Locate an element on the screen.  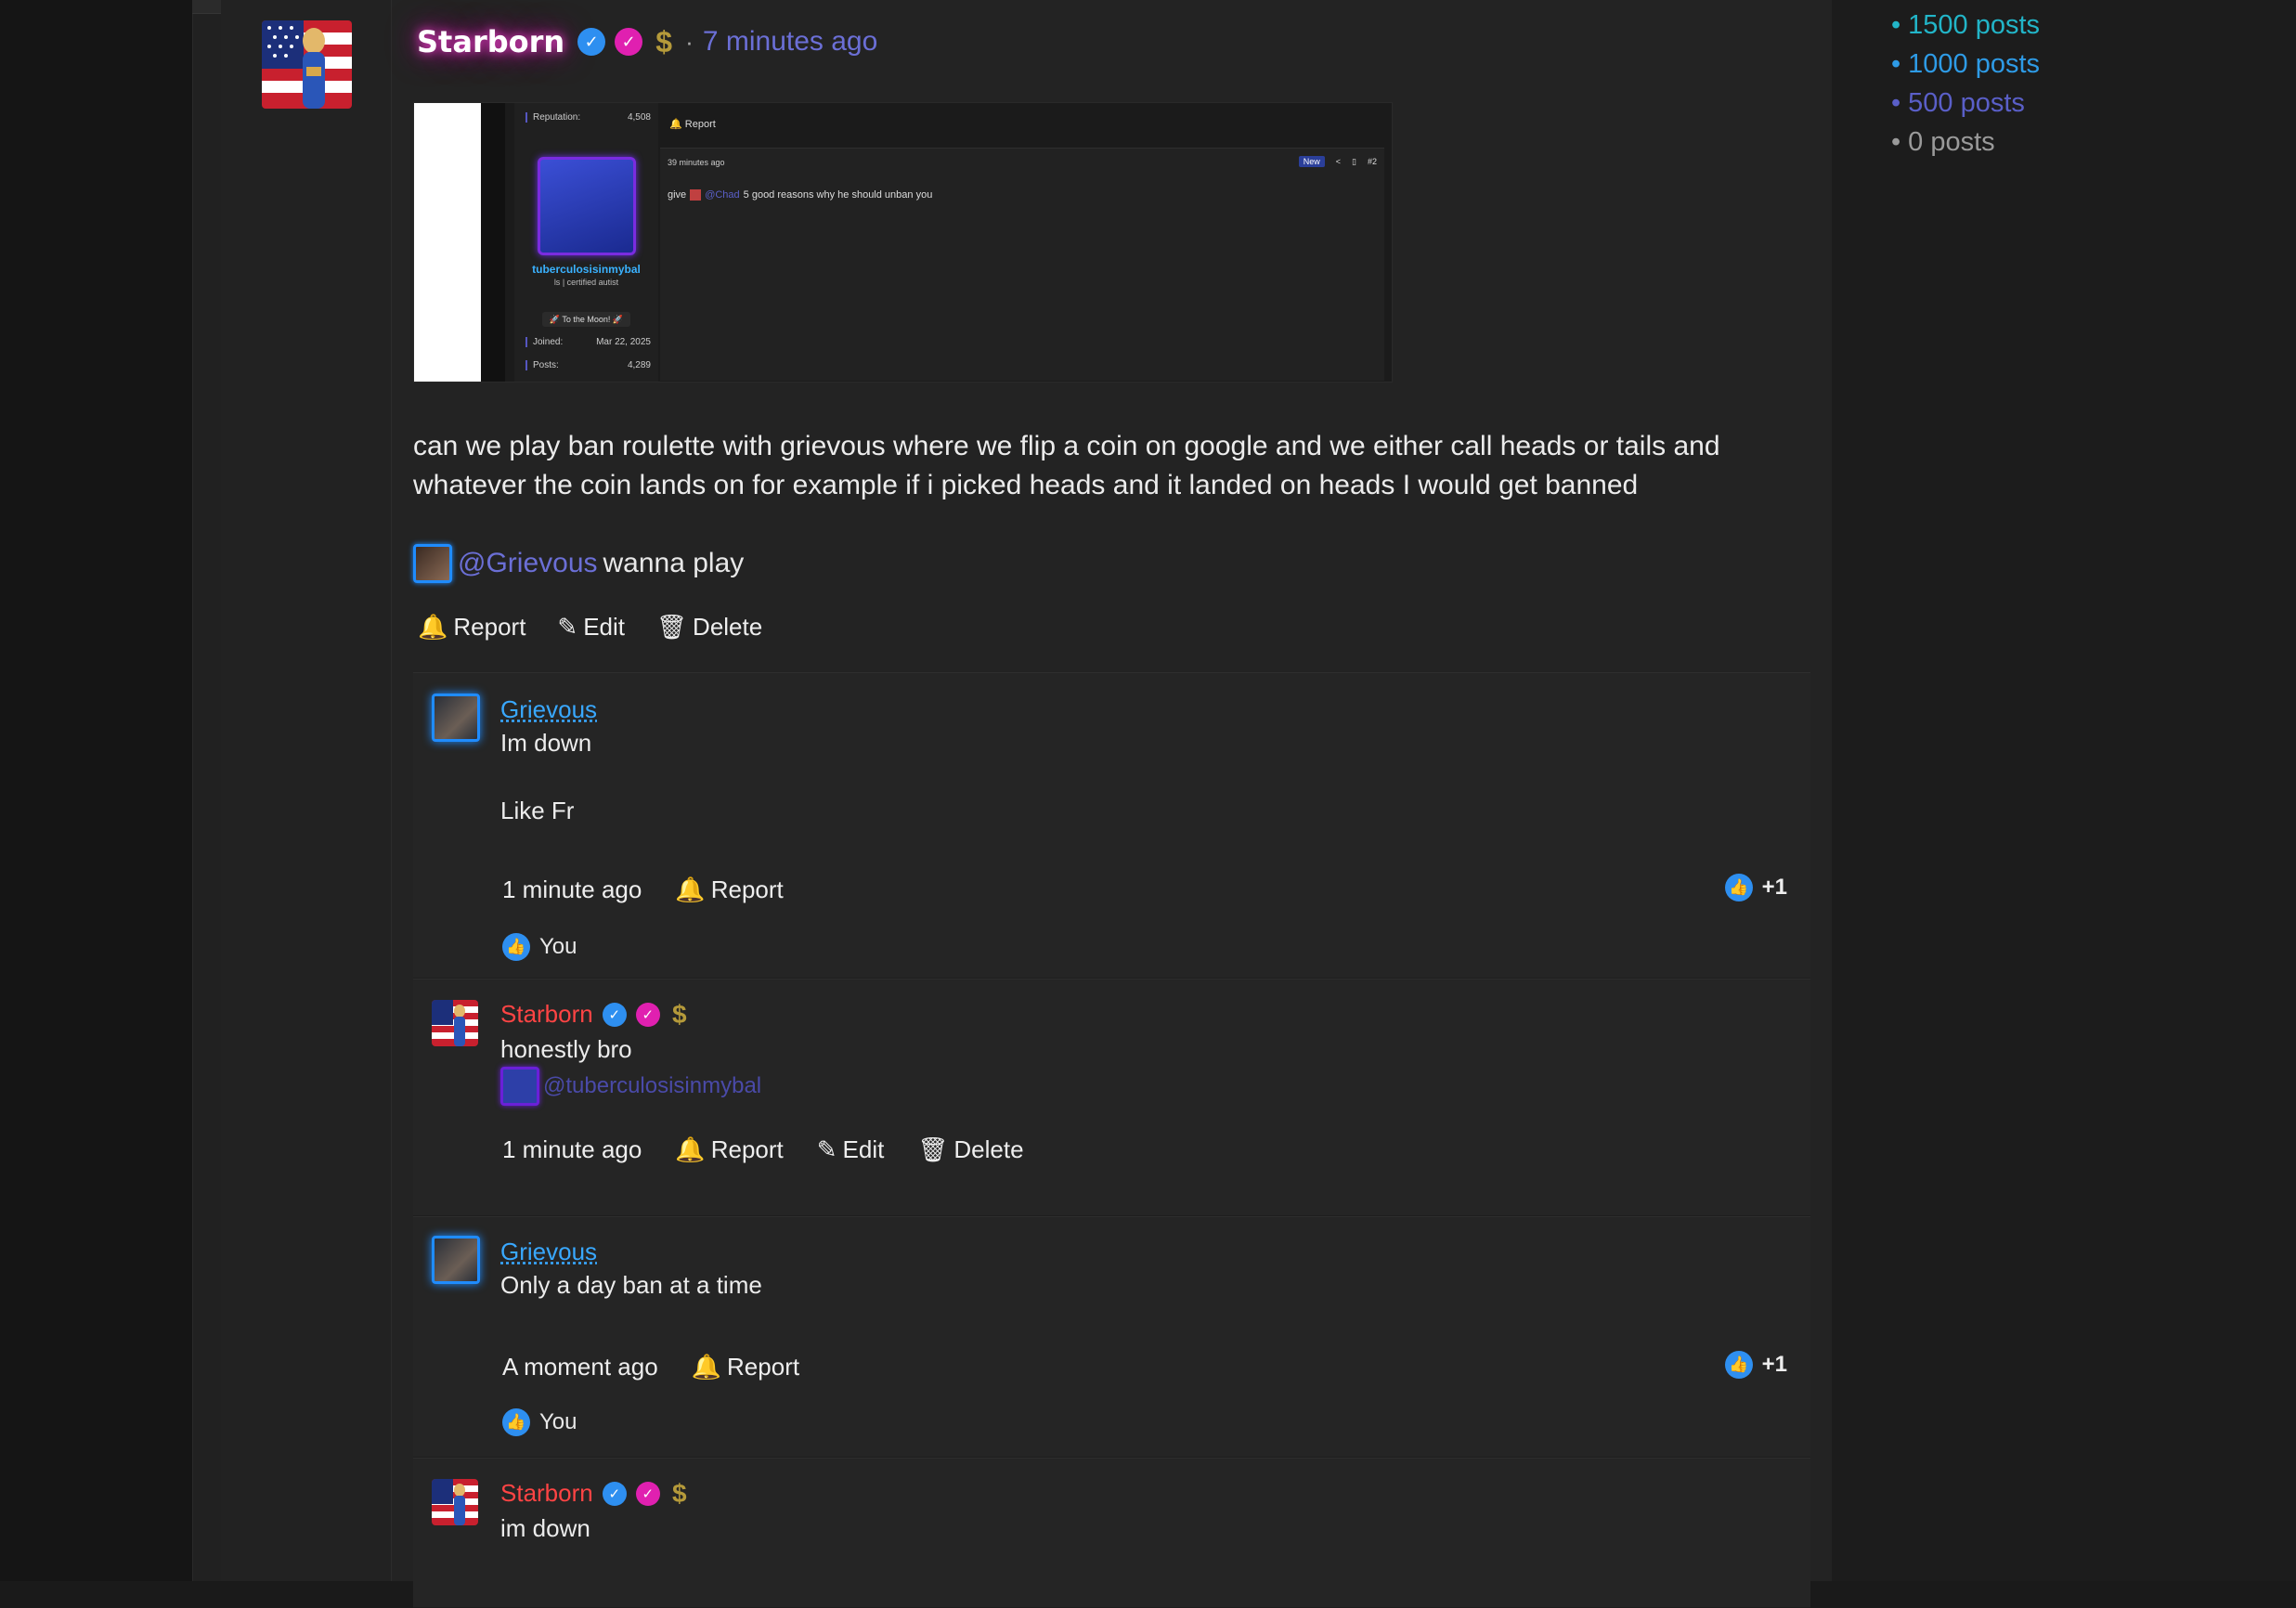
embedded-post-tools: New < ▯ #2 is located at coordinates (1337, 162).